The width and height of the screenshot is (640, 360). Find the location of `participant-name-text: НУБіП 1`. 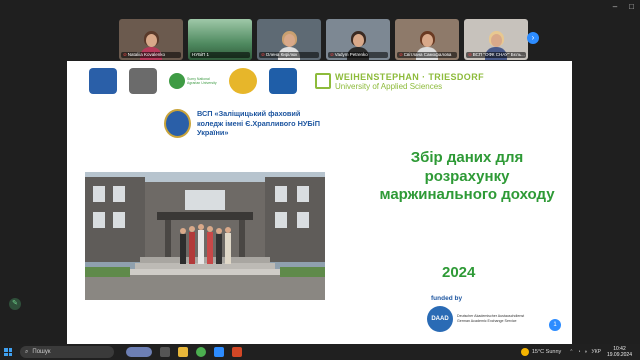

participant-name-text: НУБіП 1 is located at coordinates (201, 54).